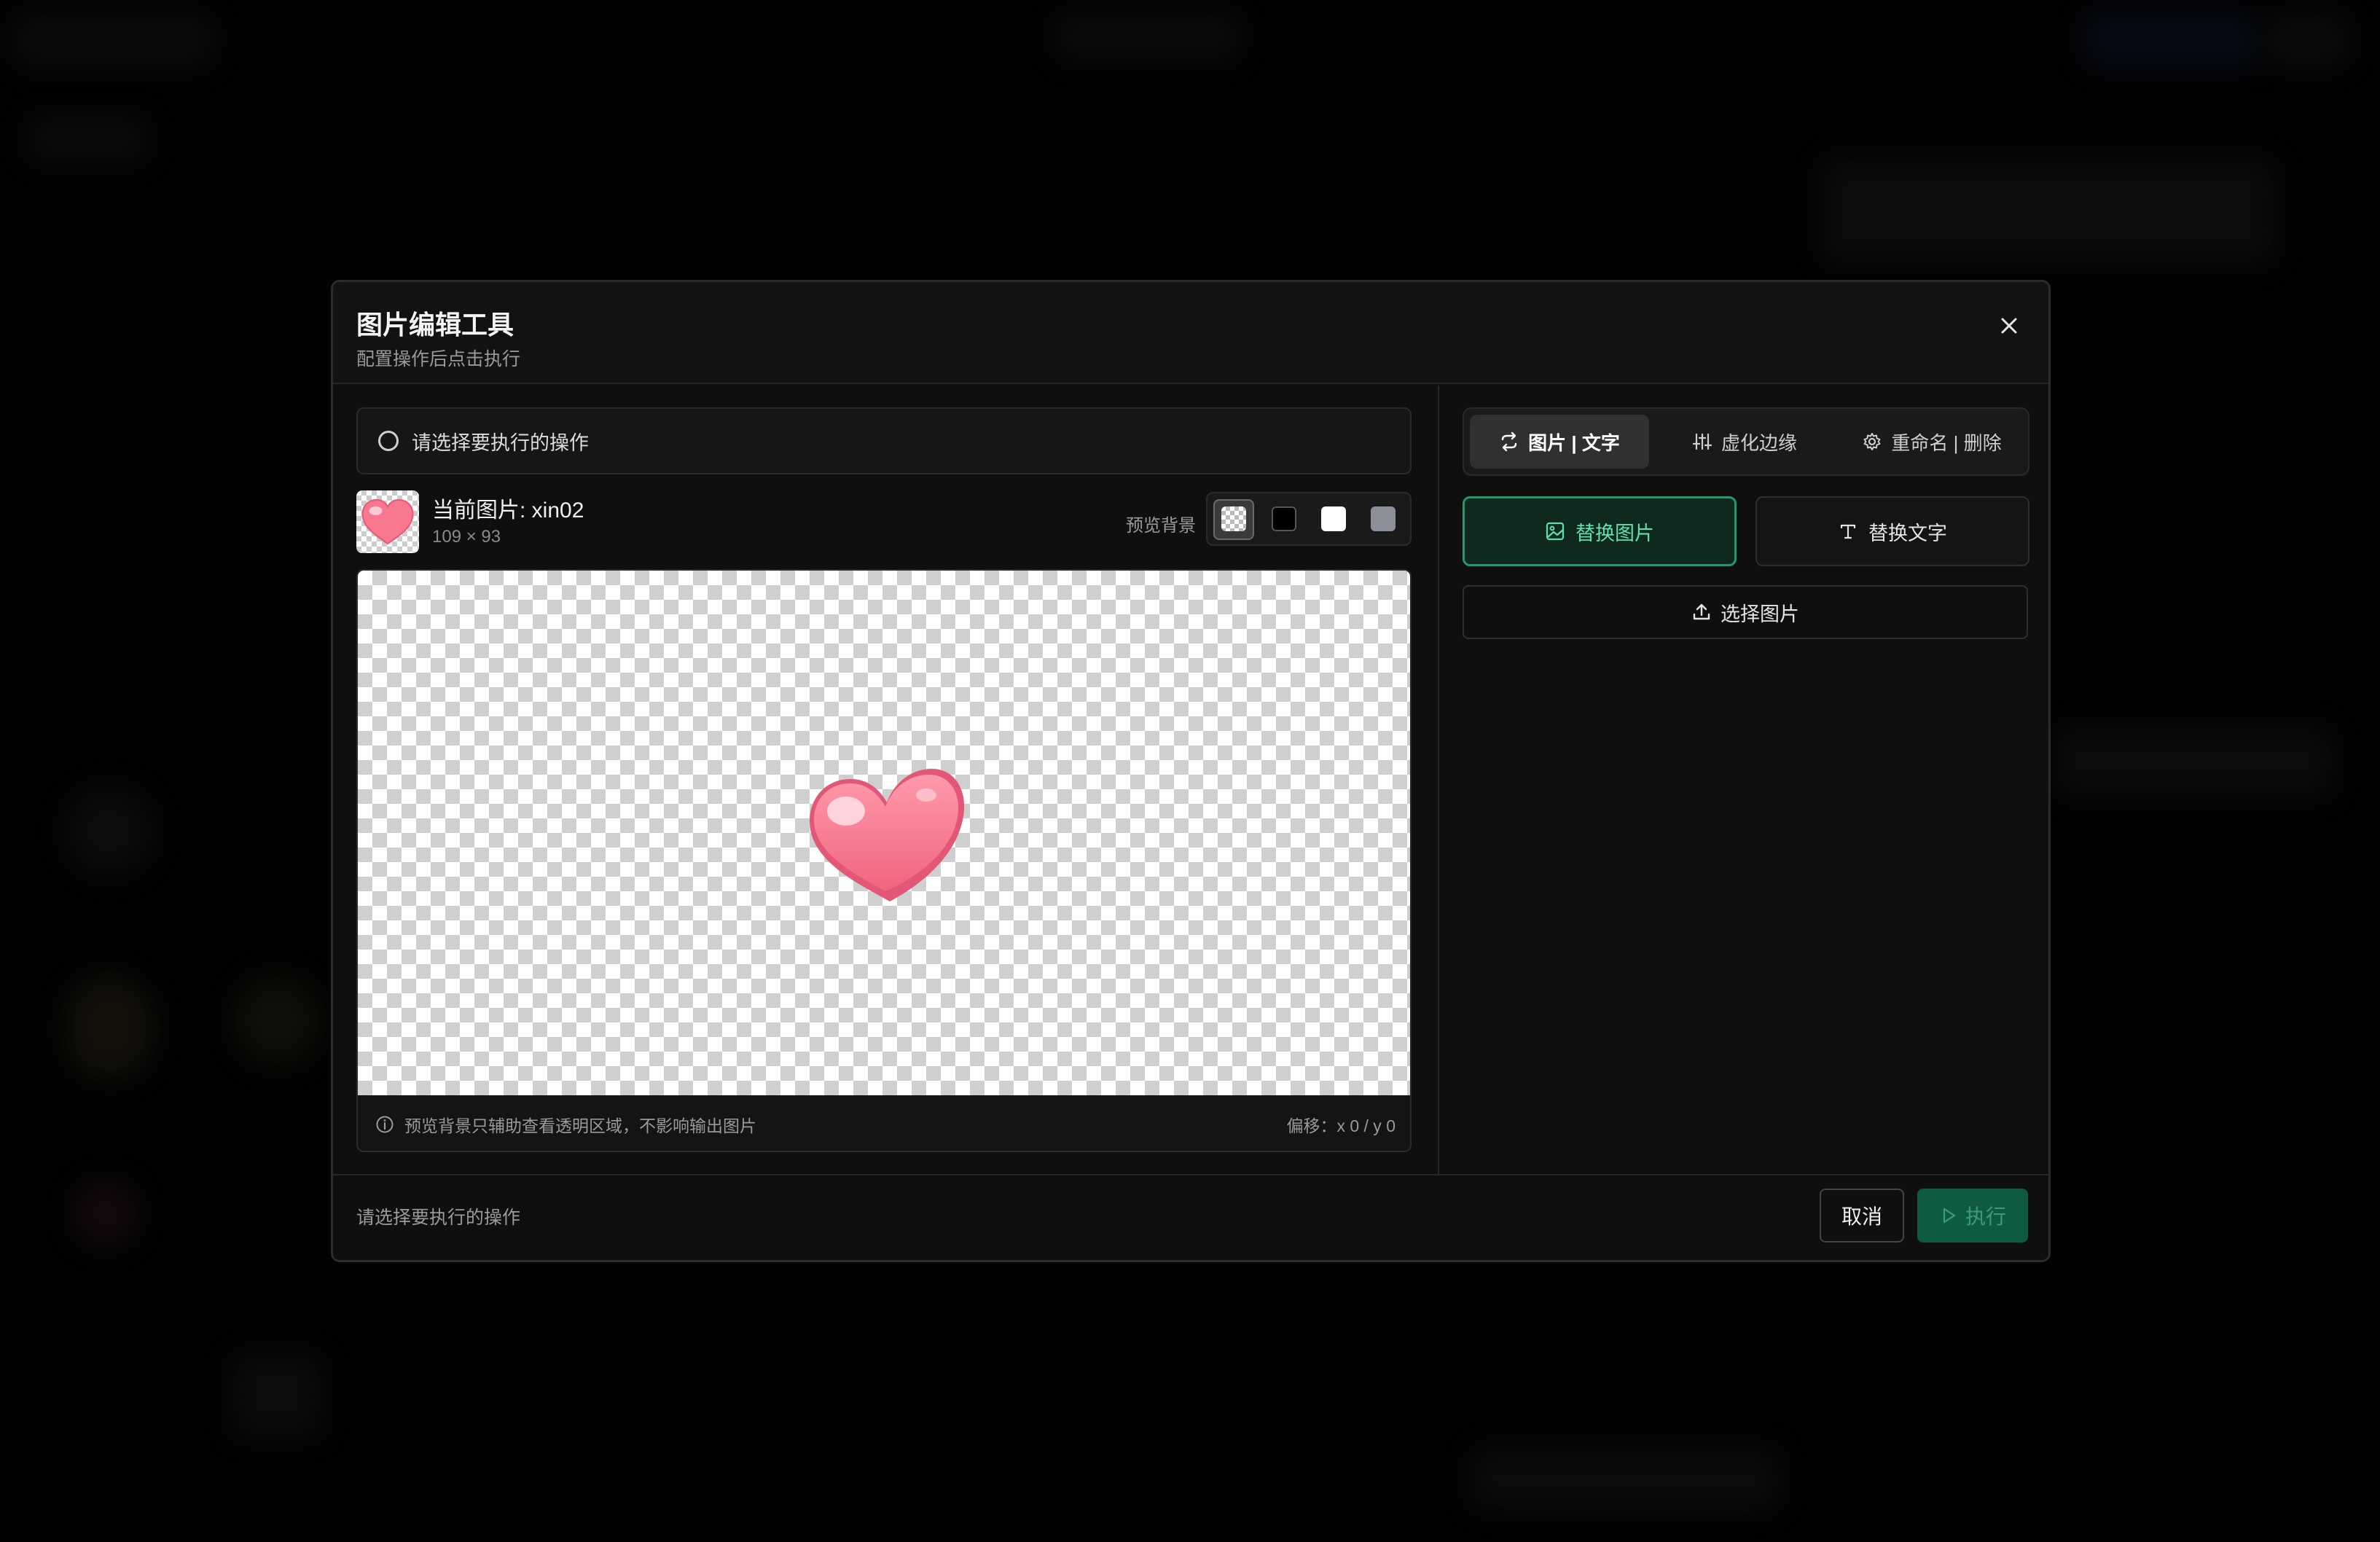  I want to click on operation-select-placeholder: 请选择要执行的操作, so click(501, 442).